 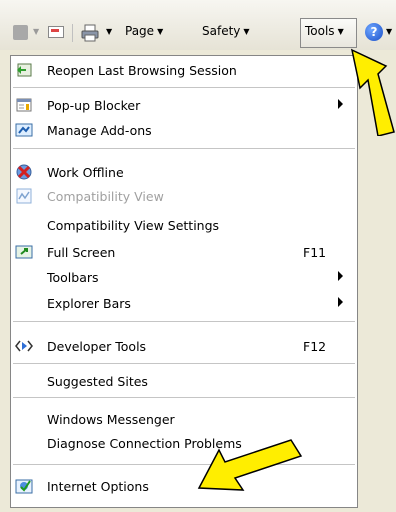 What do you see at coordinates (85, 172) in the screenshot?
I see `menu-item-label: Work Offline` at bounding box center [85, 172].